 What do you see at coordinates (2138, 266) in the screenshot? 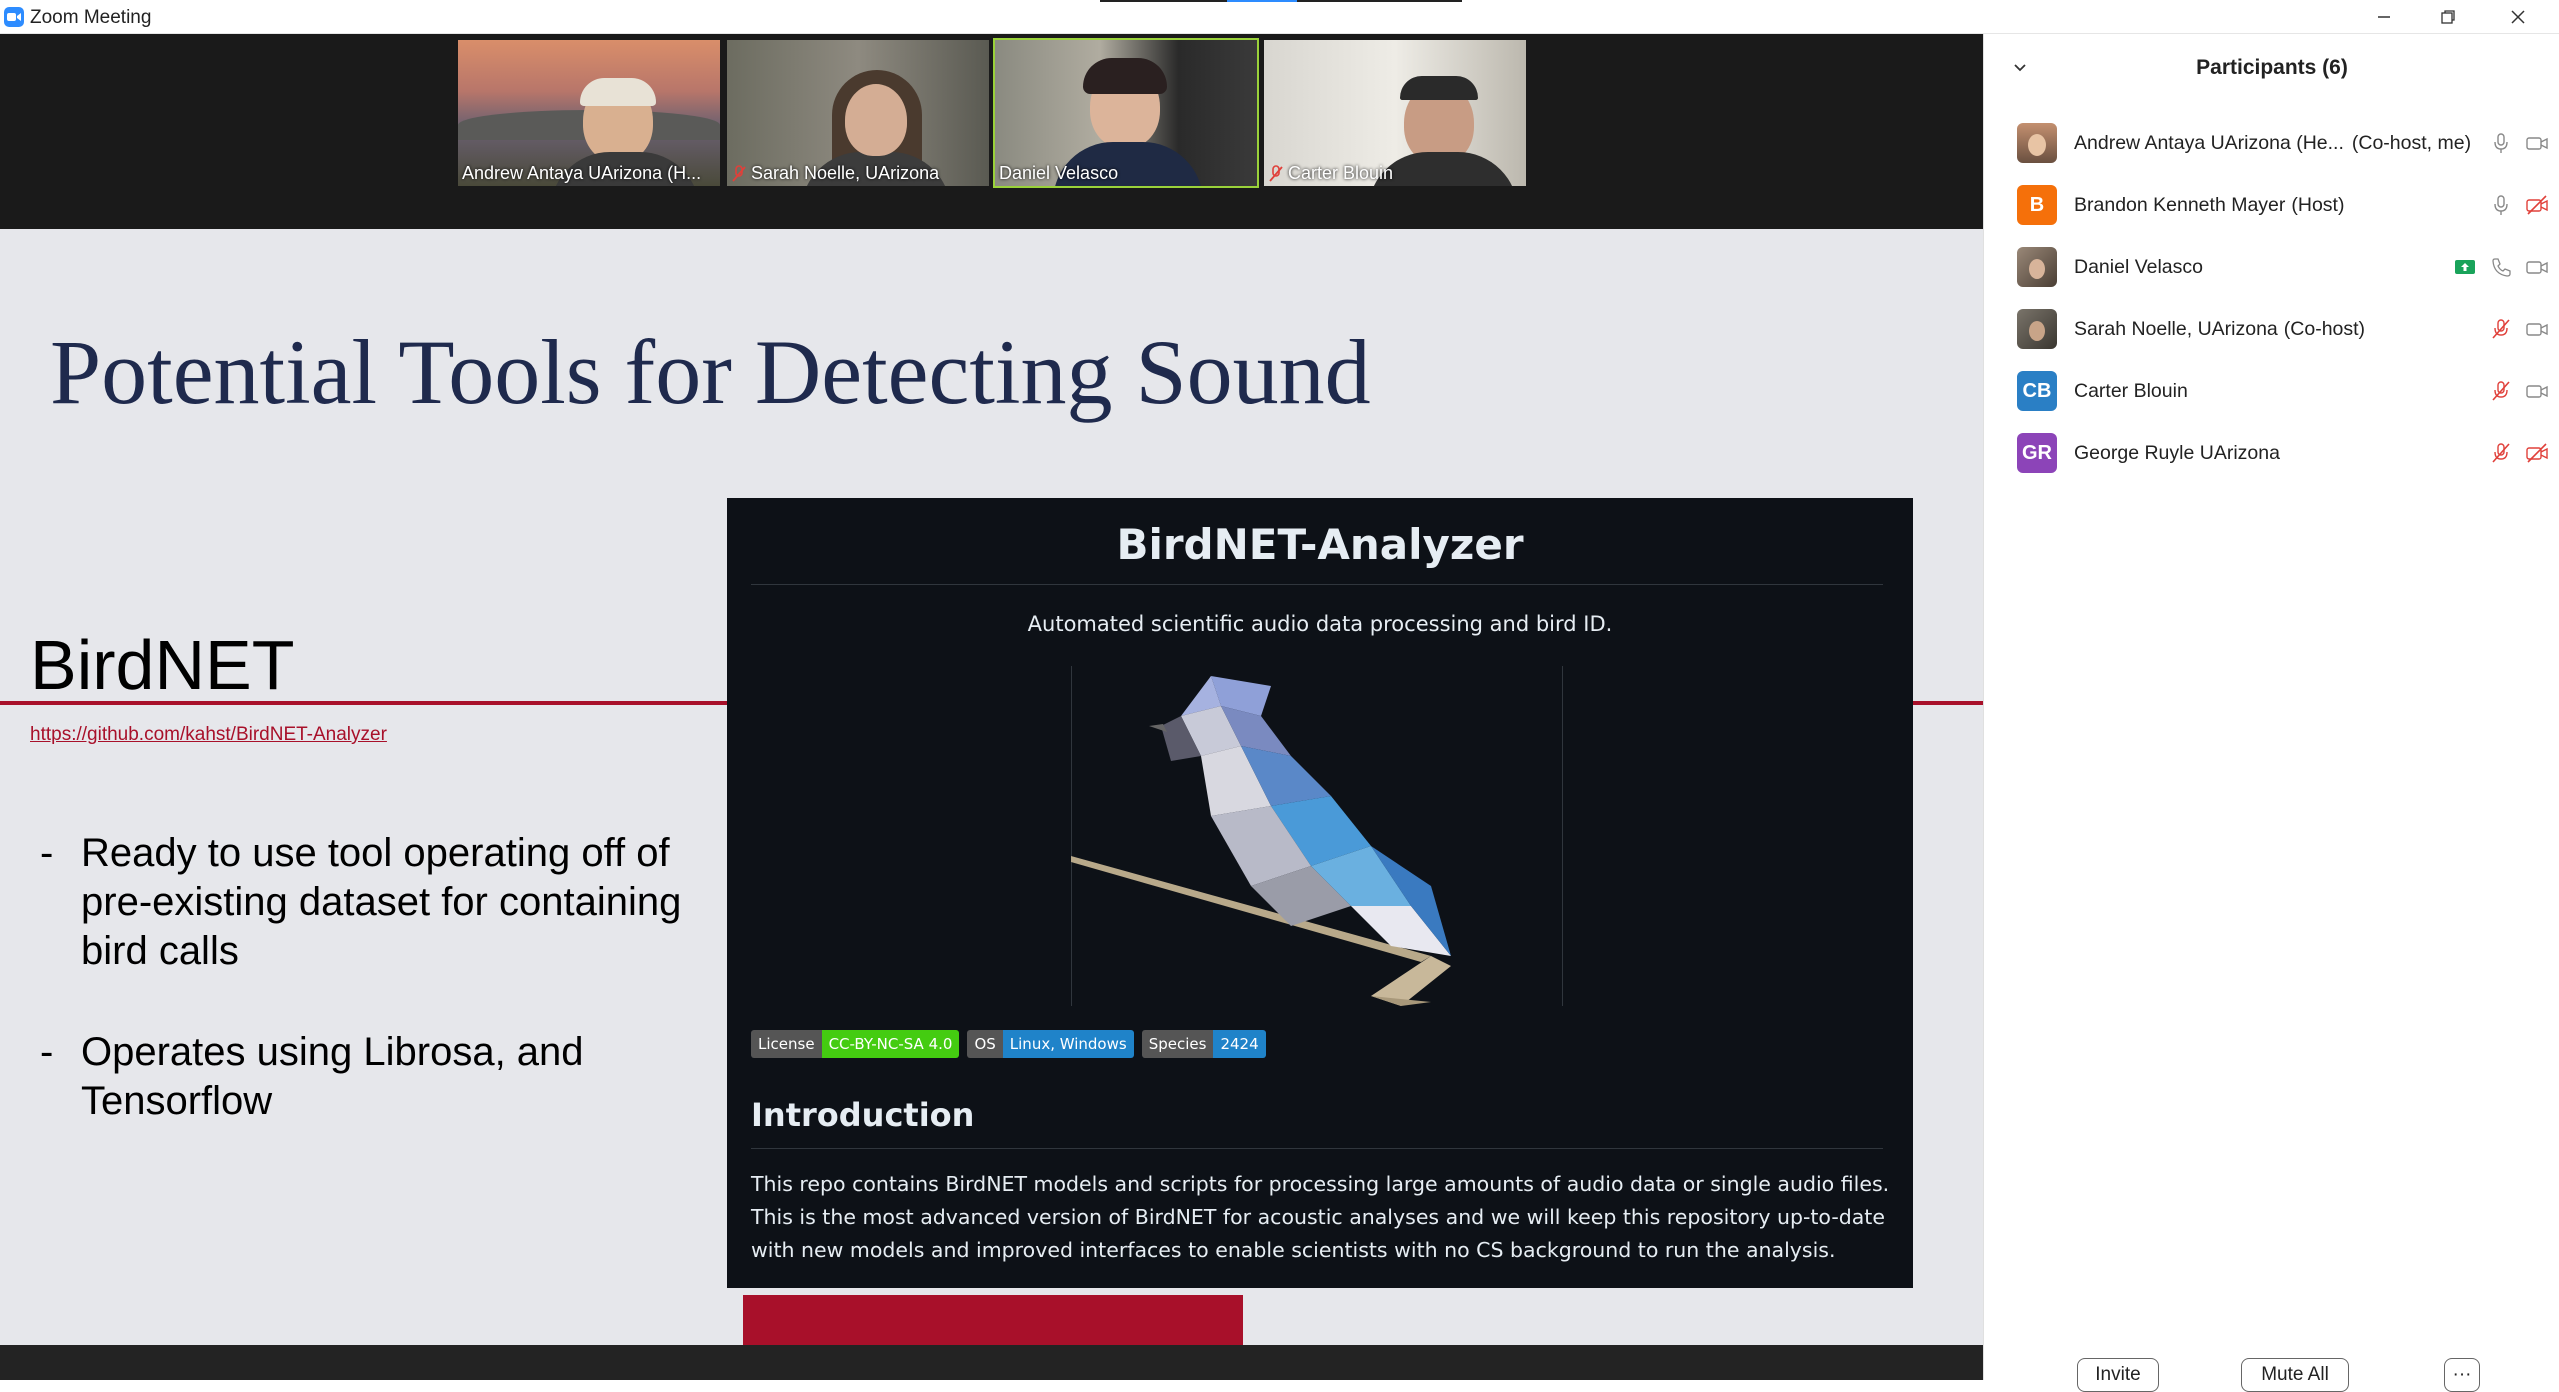
I see `participant-name: Daniel Velasco` at bounding box center [2138, 266].